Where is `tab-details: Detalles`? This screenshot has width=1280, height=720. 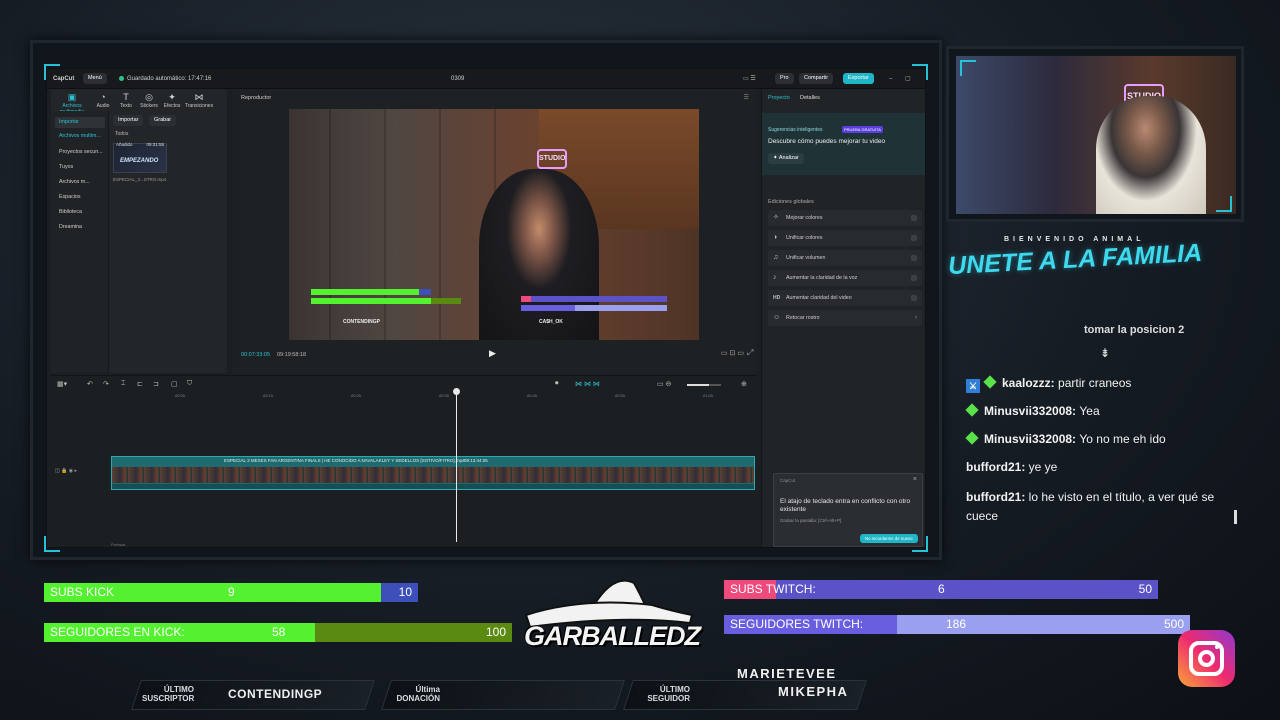
tab-details: Detalles is located at coordinates (810, 98).